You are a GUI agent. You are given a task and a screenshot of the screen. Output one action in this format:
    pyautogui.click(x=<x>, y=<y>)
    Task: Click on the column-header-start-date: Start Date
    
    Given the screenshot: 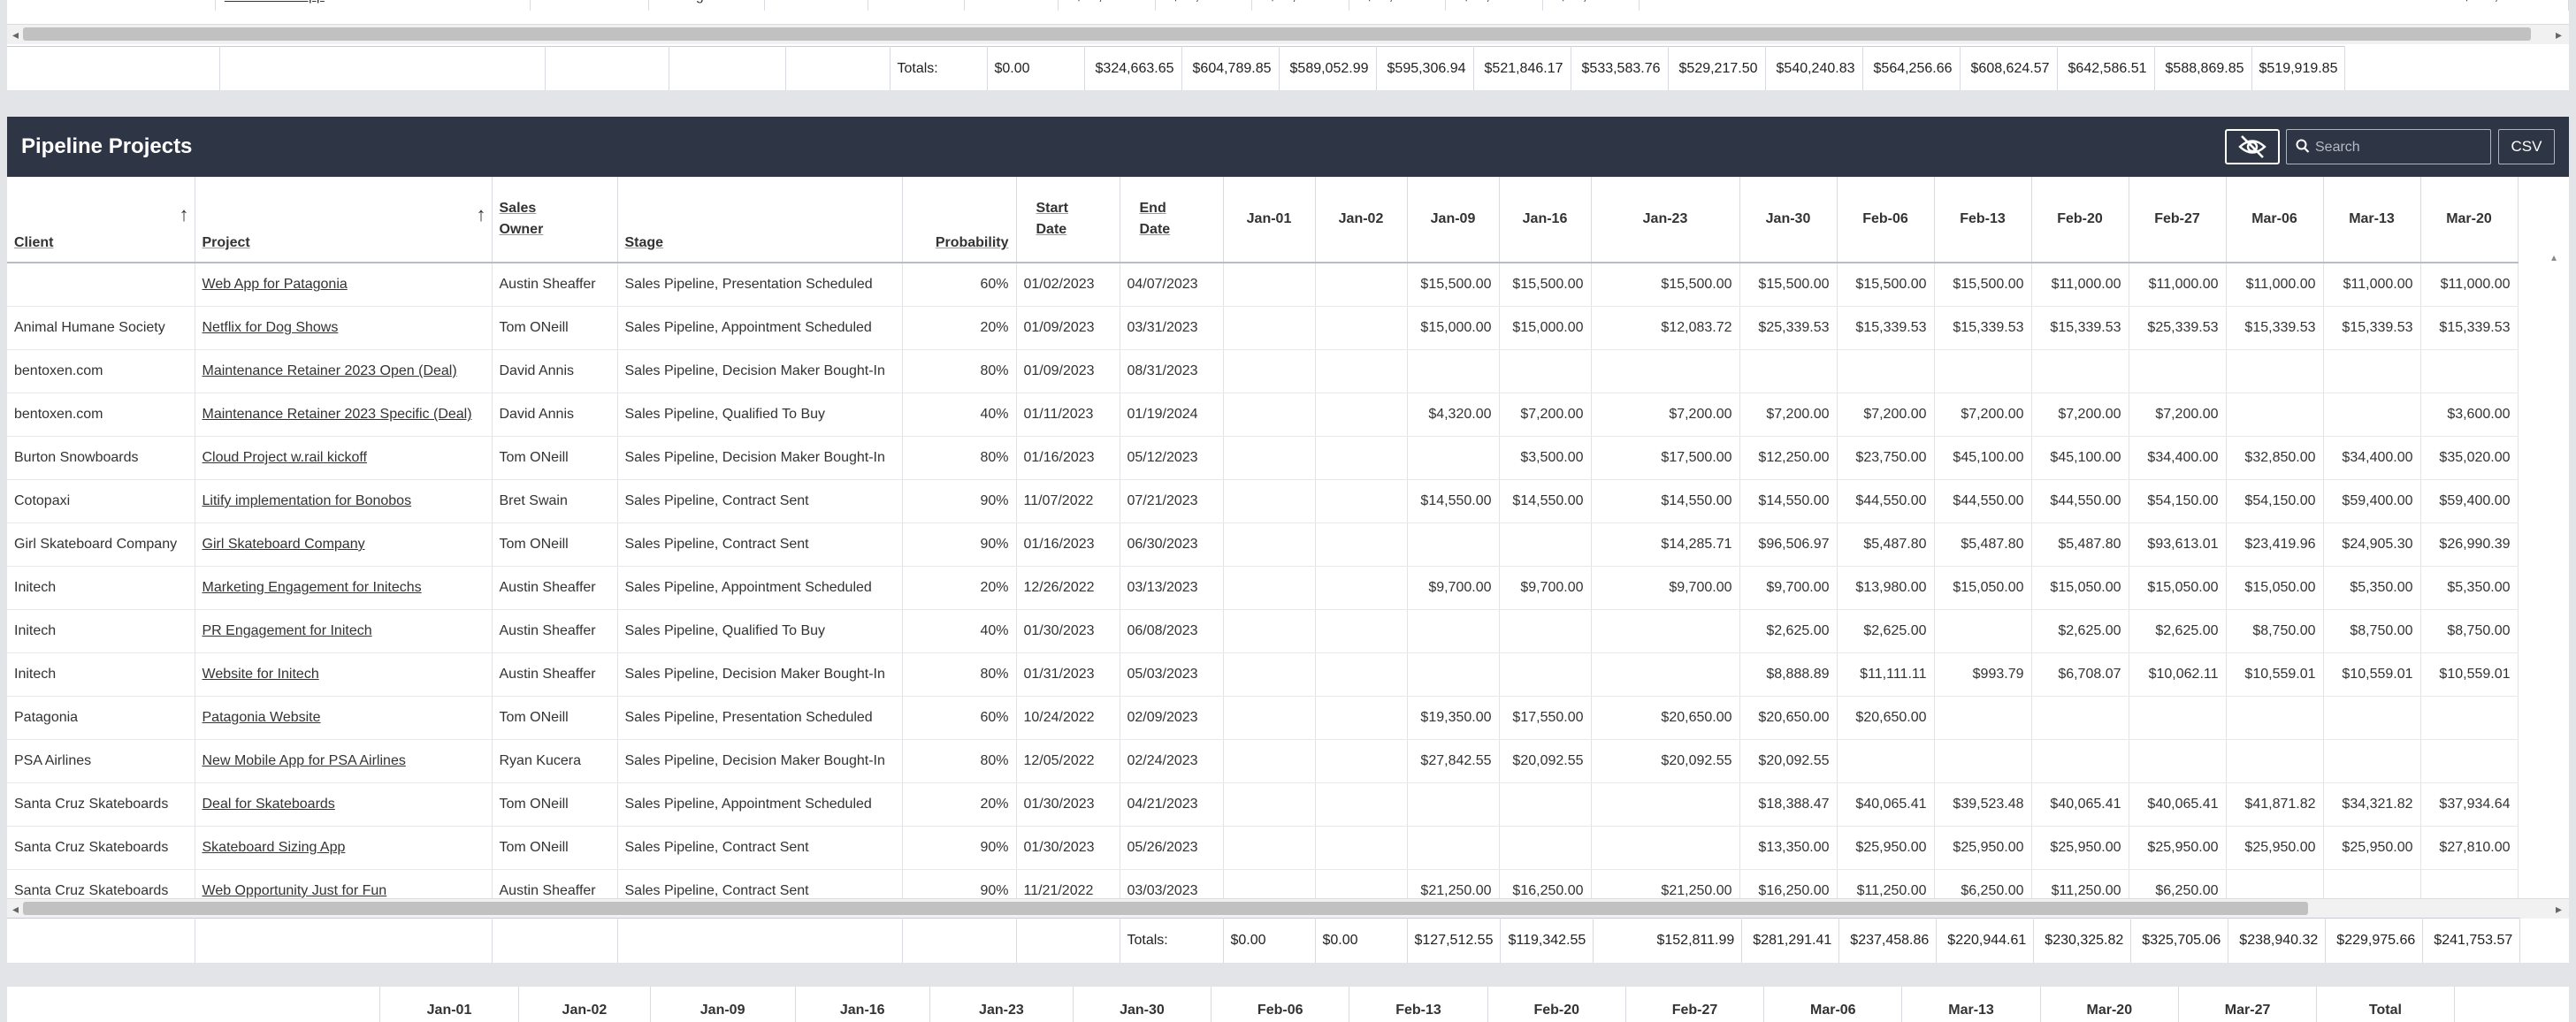 What is the action you would take?
    pyautogui.click(x=1068, y=220)
    